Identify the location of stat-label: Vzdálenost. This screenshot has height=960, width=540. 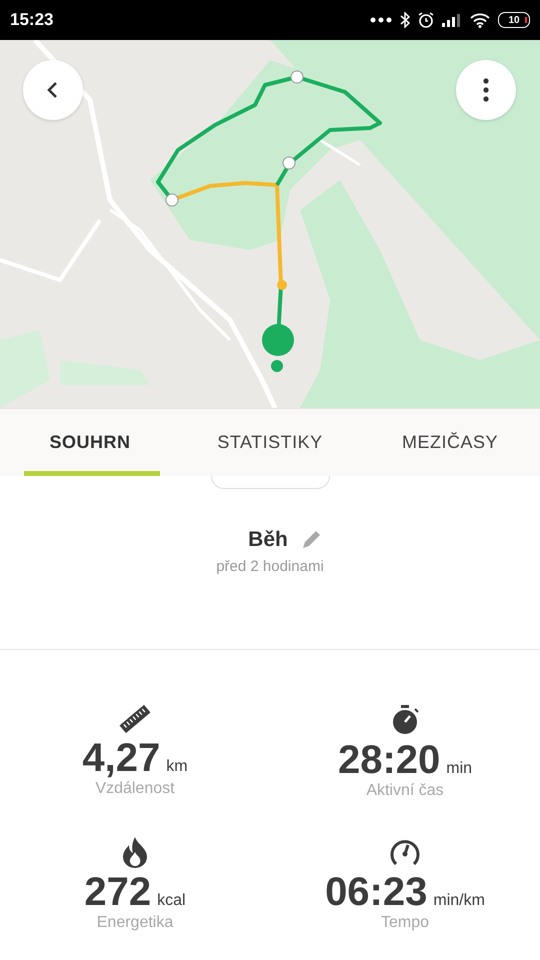
(135, 789).